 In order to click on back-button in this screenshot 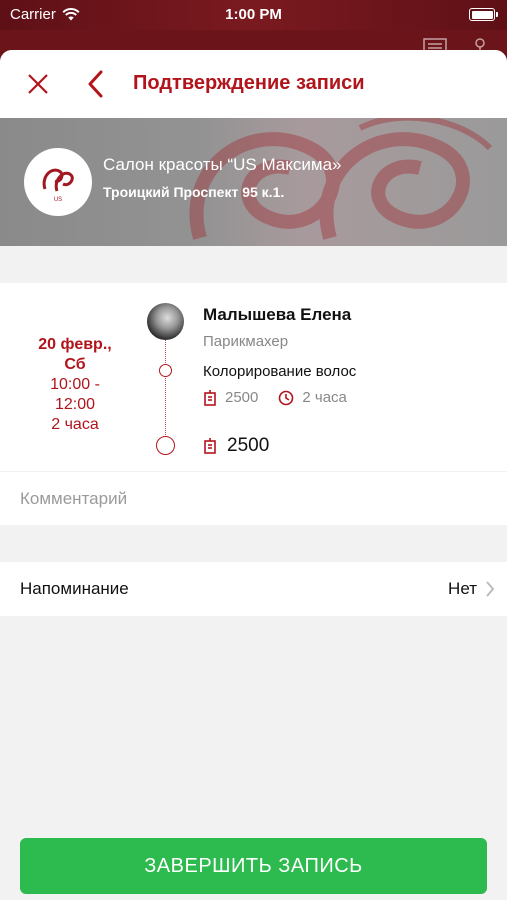, I will do `click(96, 84)`.